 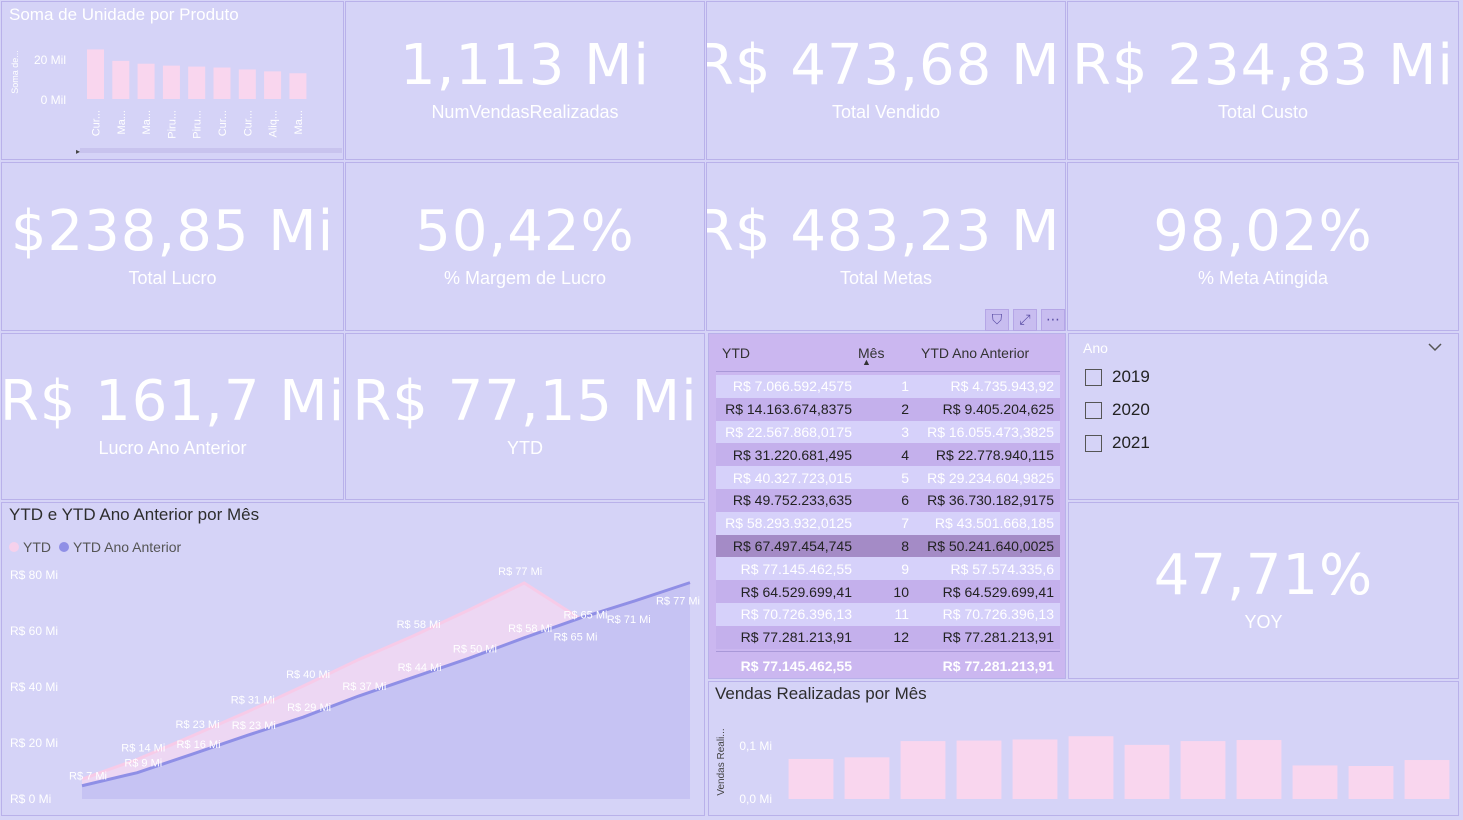 What do you see at coordinates (787, 353) in the screenshot?
I see `header-ytd: YTD` at bounding box center [787, 353].